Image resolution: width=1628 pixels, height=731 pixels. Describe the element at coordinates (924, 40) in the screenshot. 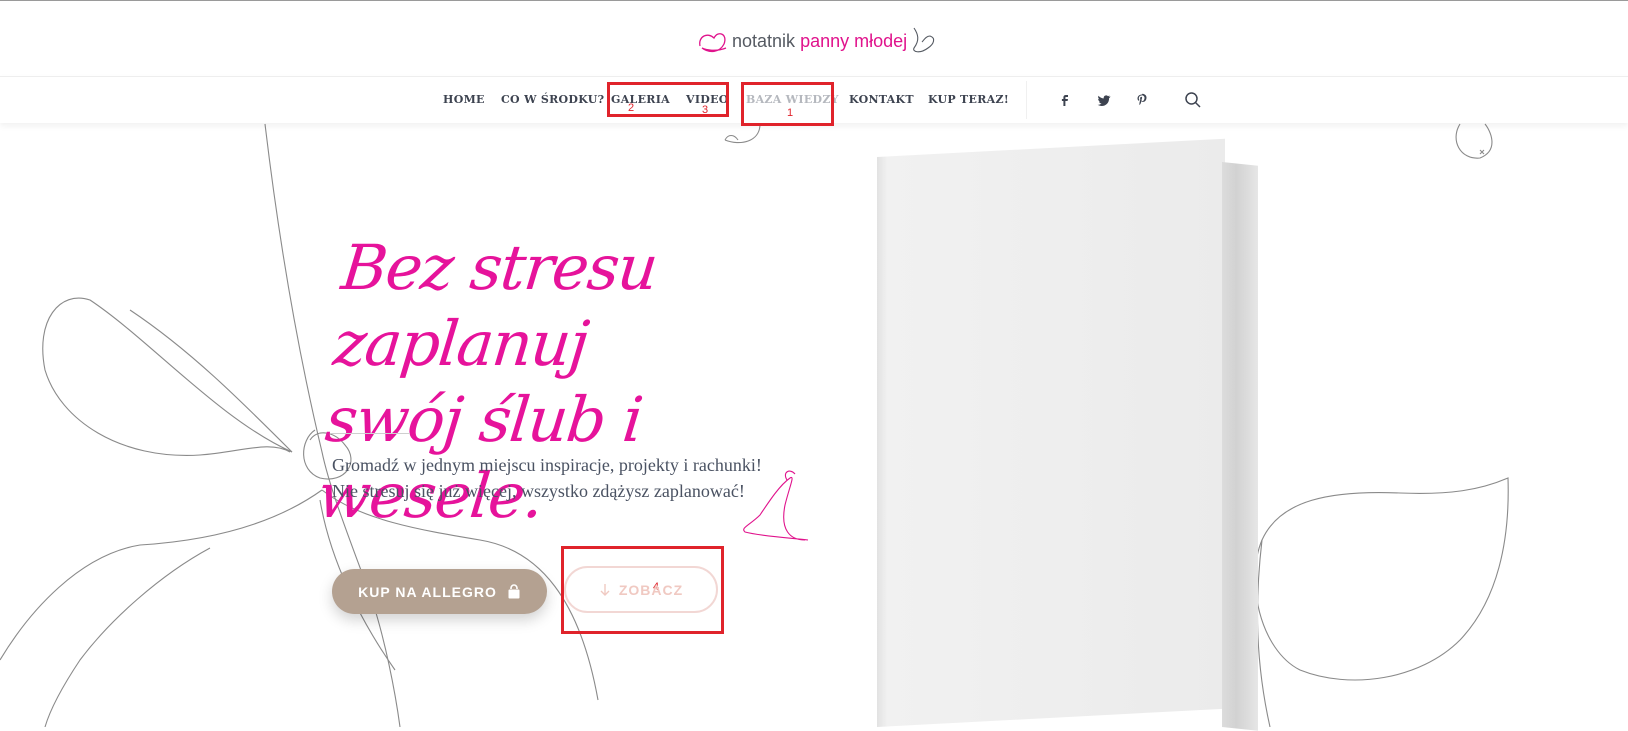

I see `heart-outline-icon` at that location.